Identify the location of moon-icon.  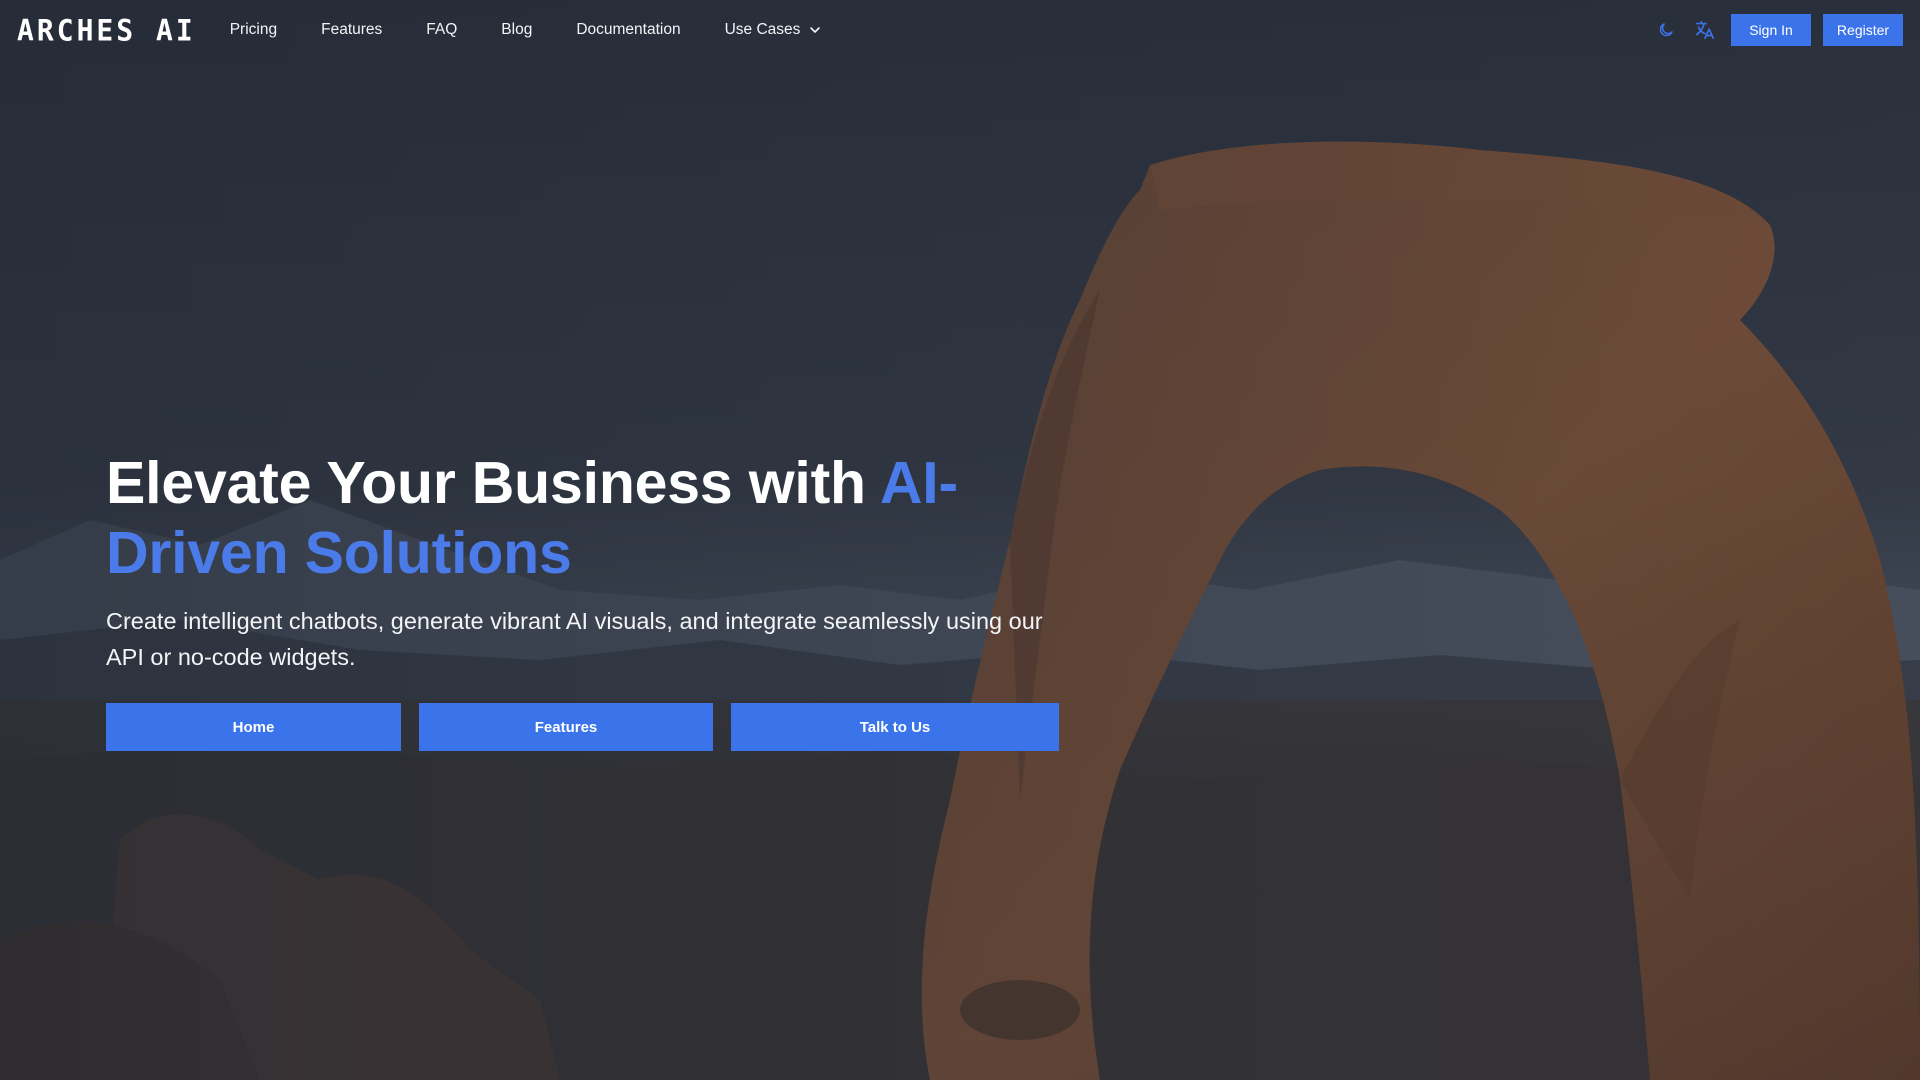
(1666, 30).